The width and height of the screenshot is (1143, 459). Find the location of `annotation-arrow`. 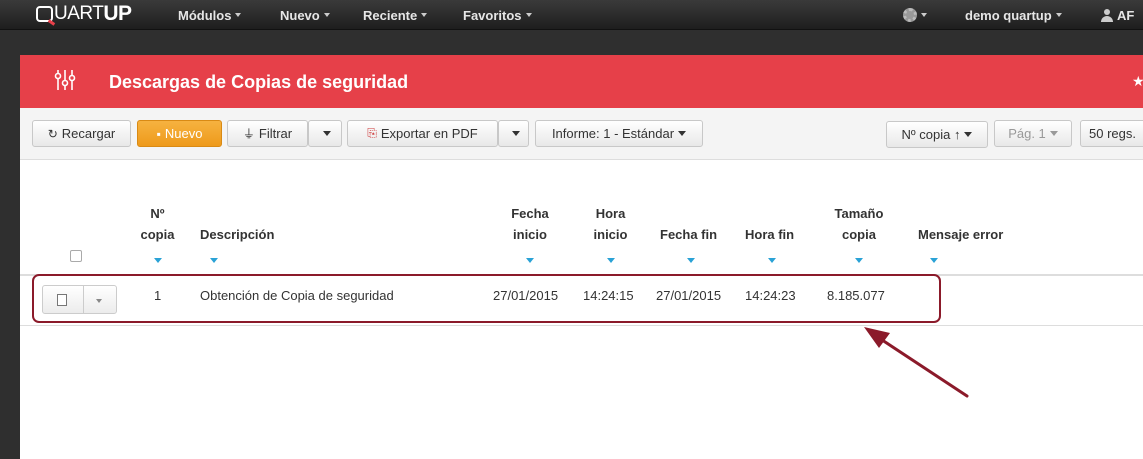

annotation-arrow is located at coordinates (916, 362).